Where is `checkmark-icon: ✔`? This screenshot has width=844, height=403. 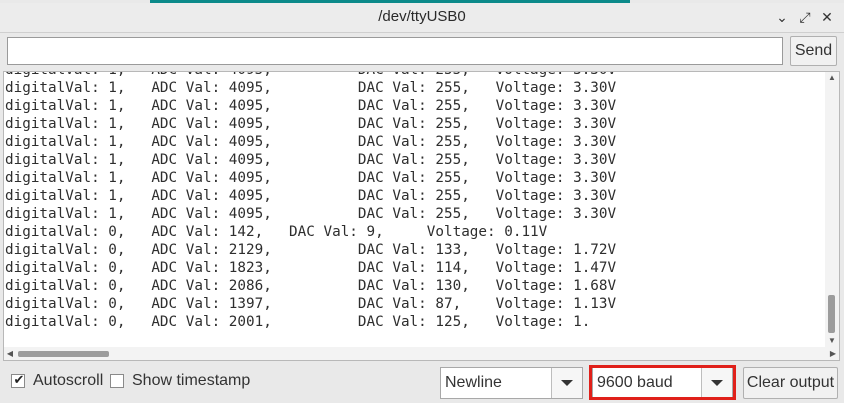
checkmark-icon: ✔ is located at coordinates (19, 379).